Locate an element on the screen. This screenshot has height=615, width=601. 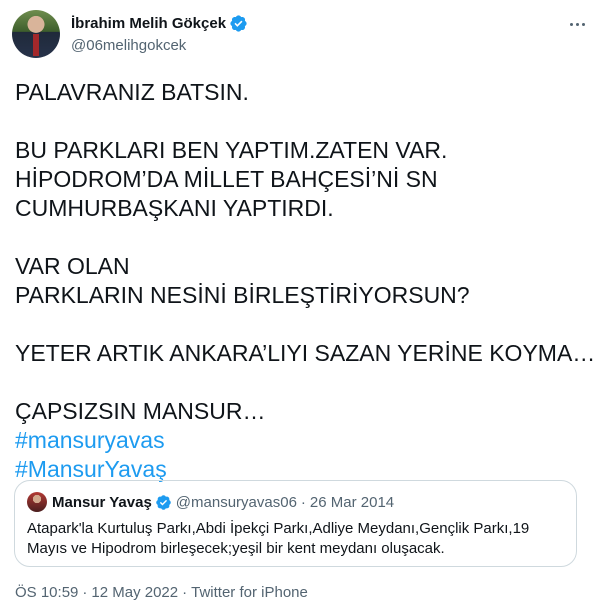
tweet-metadata: ÖS 10:59 · 12 May 2022 · Twitter for iPhone is located at coordinates (161, 592).